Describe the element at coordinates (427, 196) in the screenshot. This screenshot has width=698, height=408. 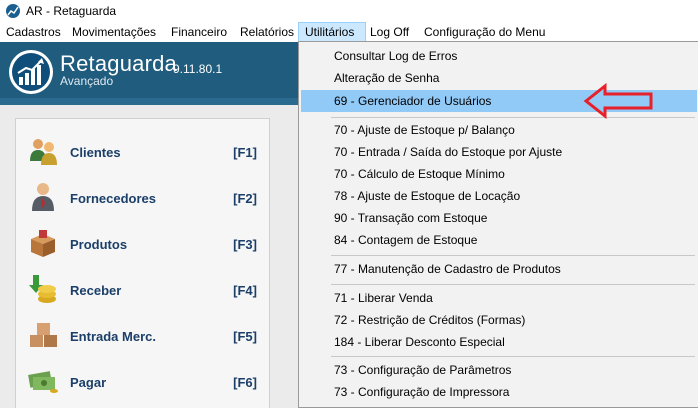
I see `menu-item-label: 78 - Ajuste de Estoque de Locação` at that location.